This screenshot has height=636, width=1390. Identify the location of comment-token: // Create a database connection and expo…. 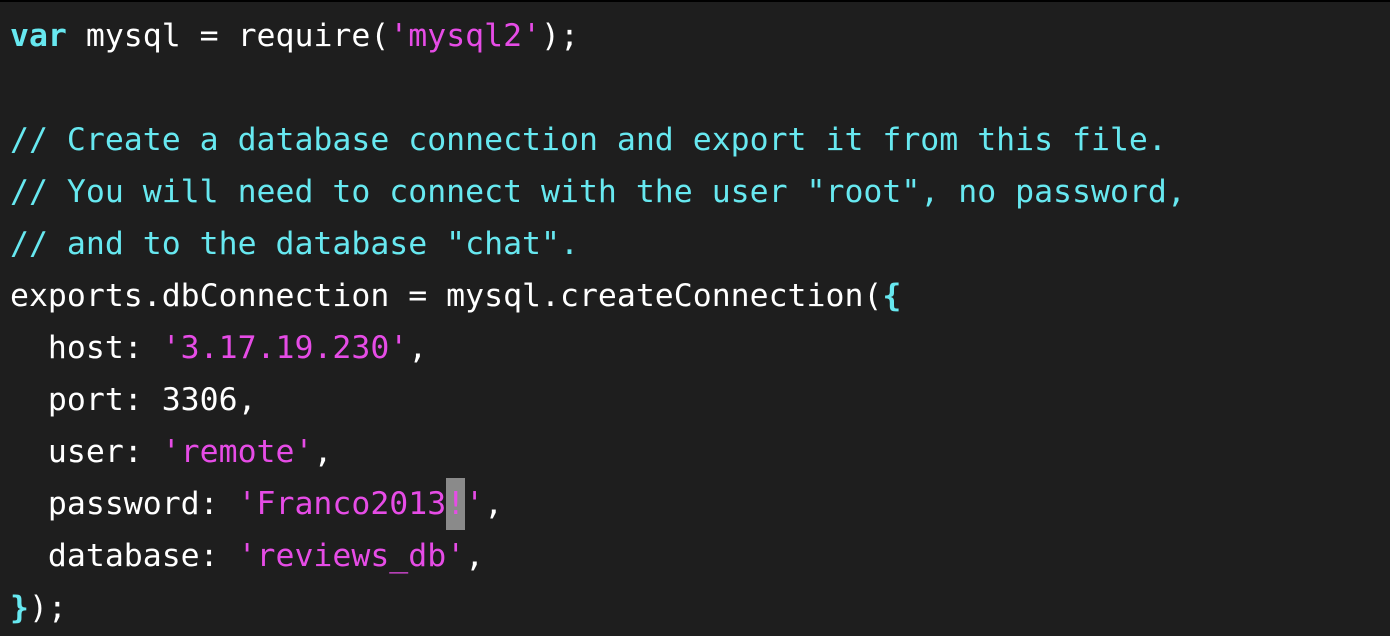
(588, 140).